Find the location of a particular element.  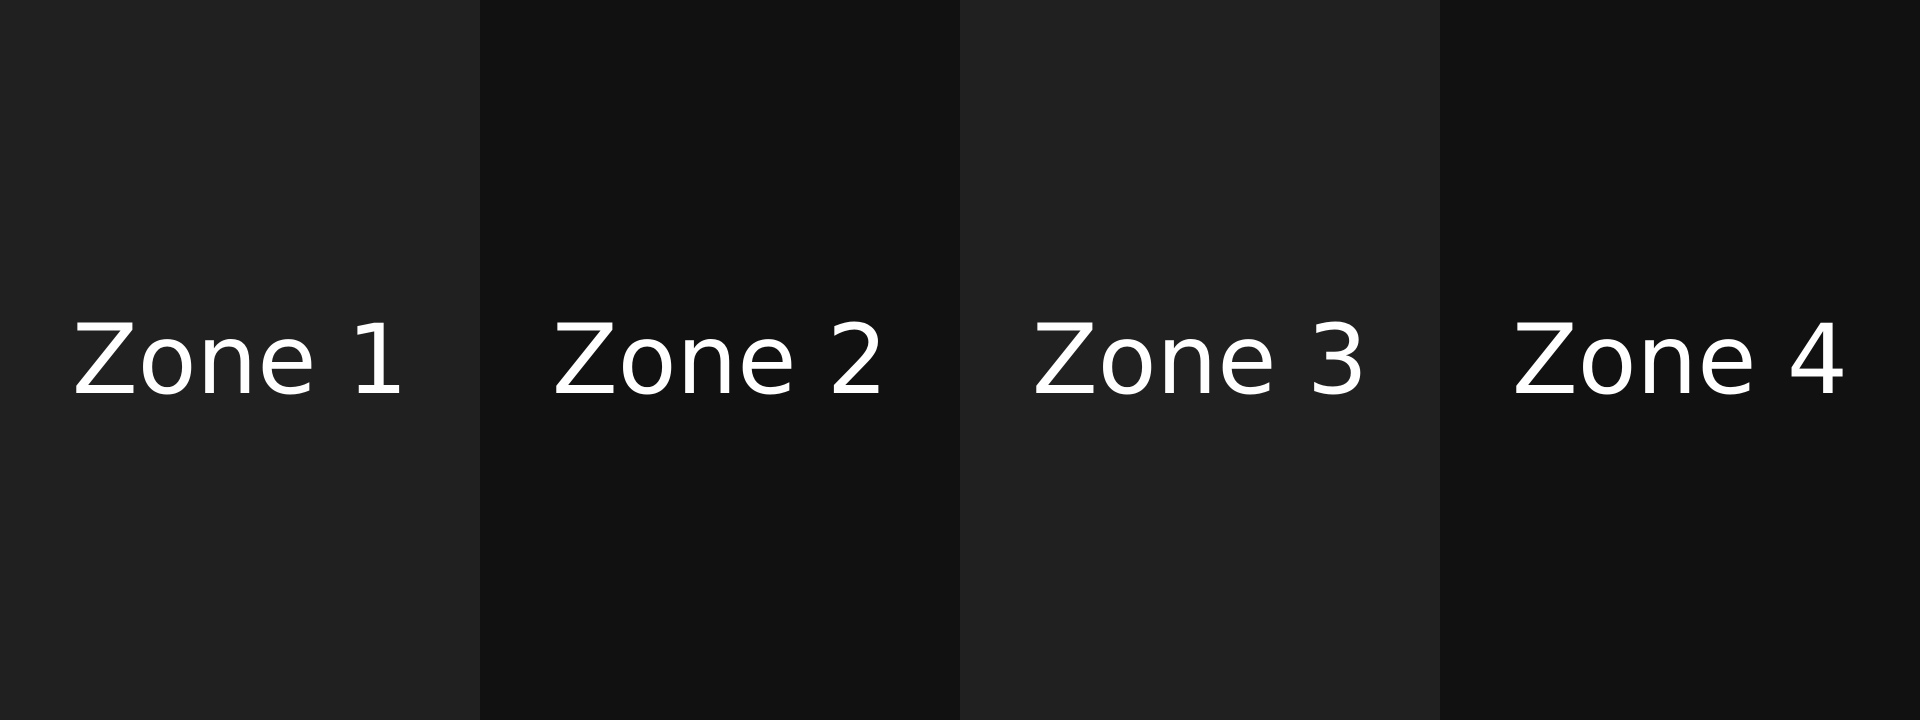

zone-2-label: Zone 2 is located at coordinates (720, 360).